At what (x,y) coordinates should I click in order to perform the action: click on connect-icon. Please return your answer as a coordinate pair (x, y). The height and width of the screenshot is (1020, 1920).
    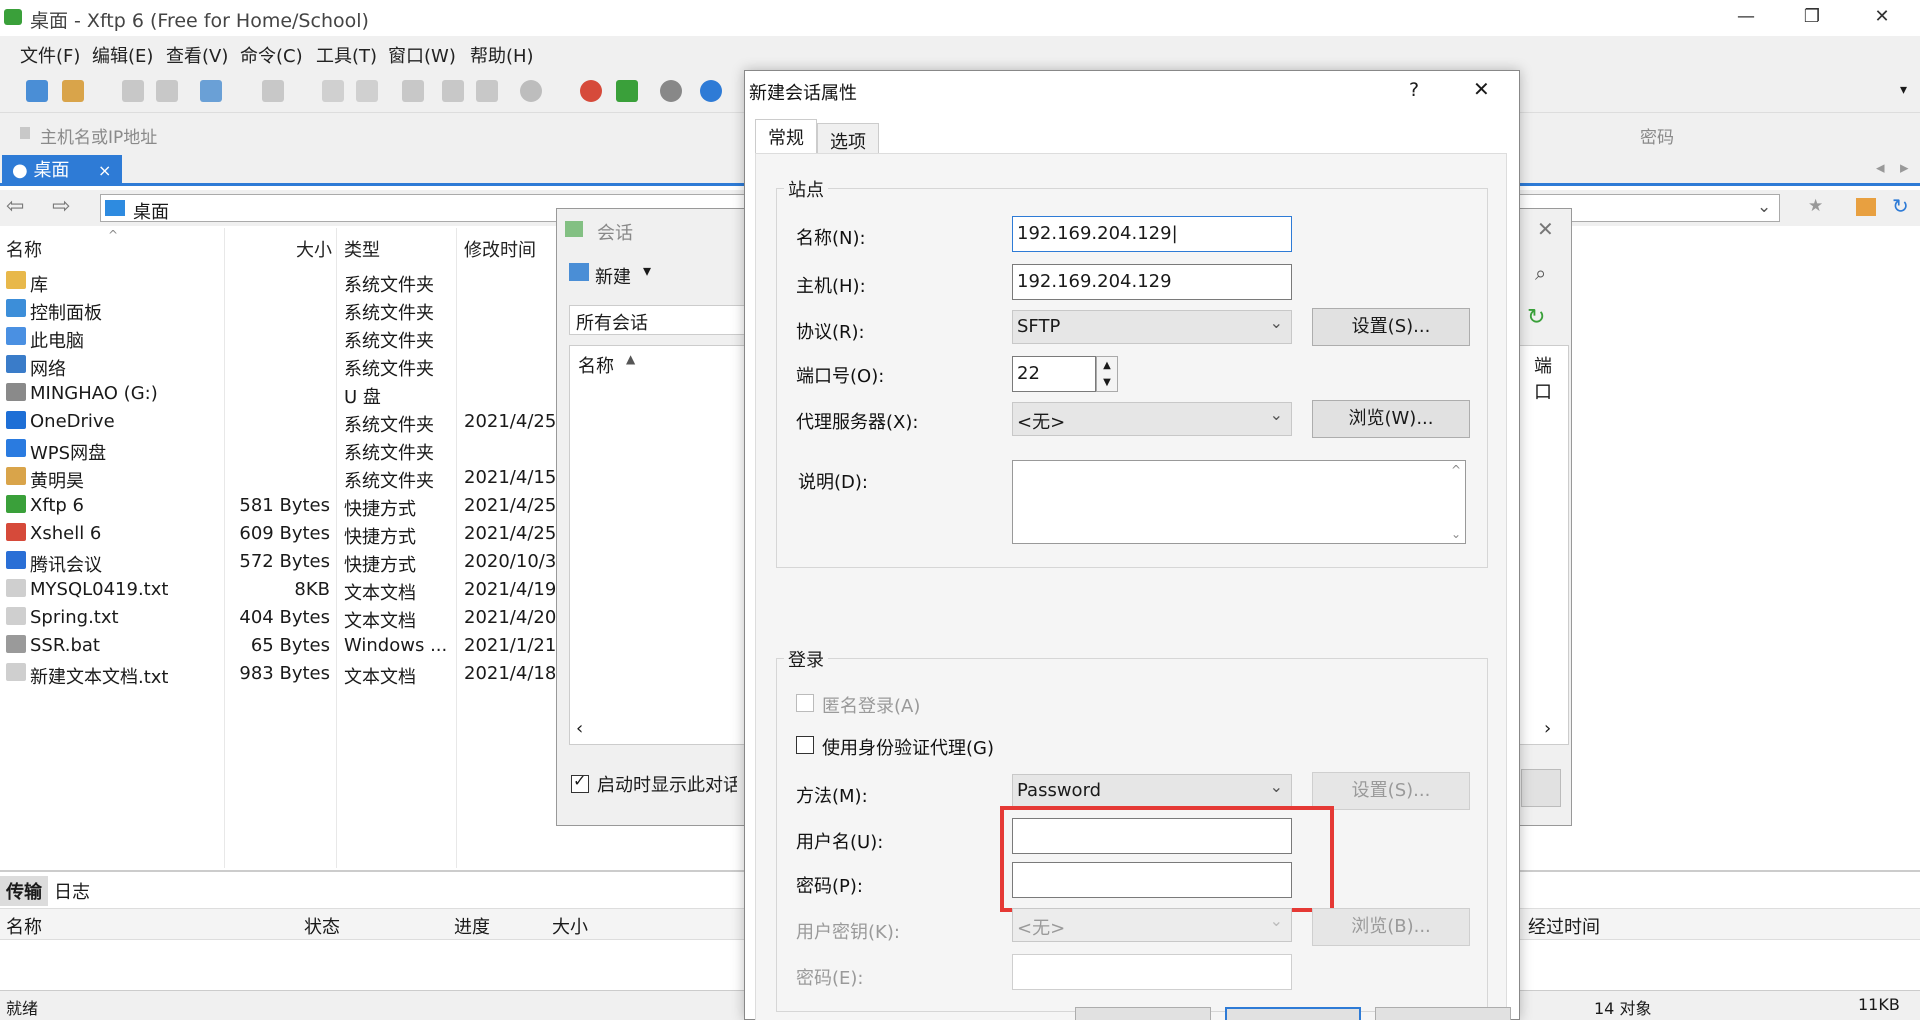
    Looking at the image, I should click on (133, 91).